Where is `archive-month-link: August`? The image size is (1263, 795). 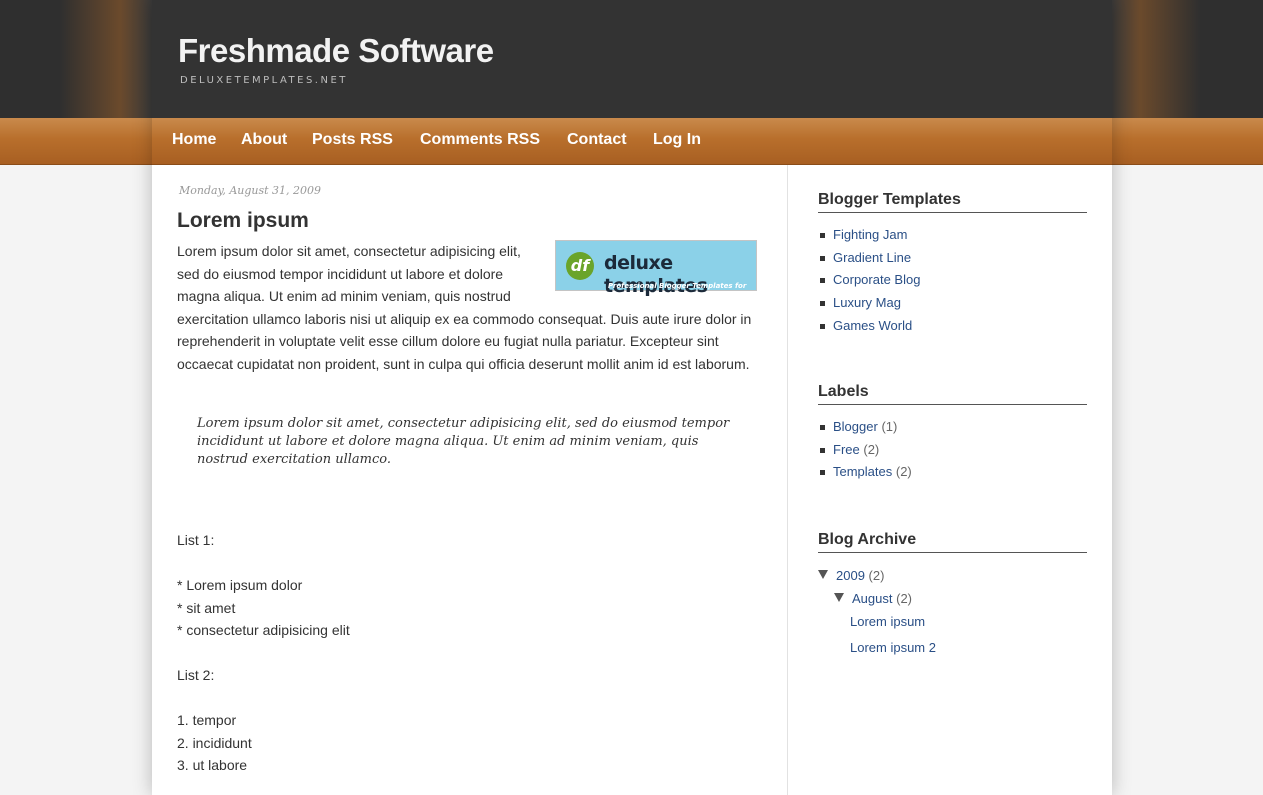 archive-month-link: August is located at coordinates (872, 598).